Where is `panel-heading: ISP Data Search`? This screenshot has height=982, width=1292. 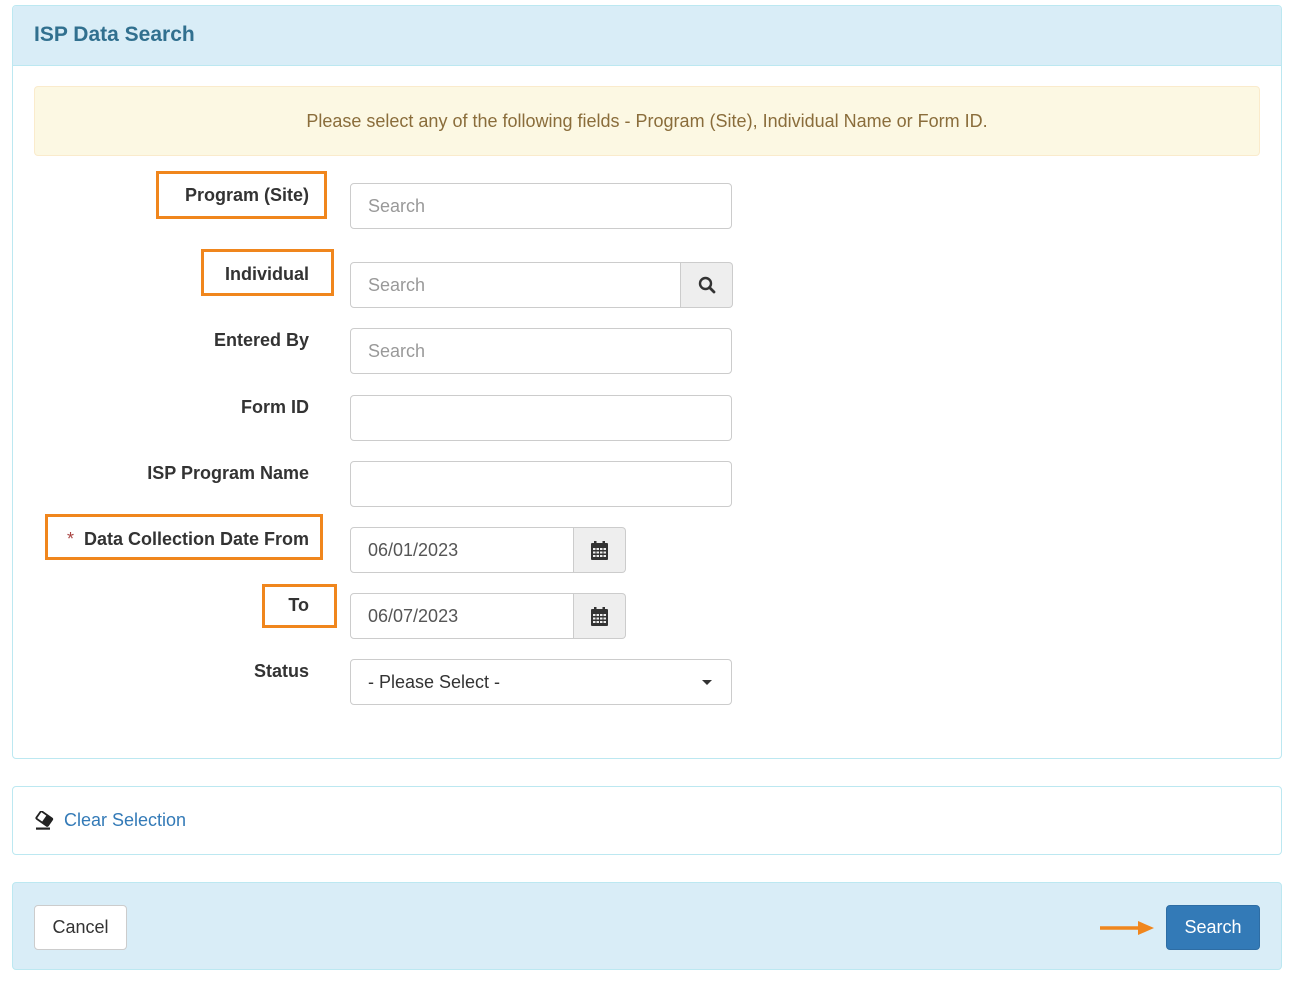
panel-heading: ISP Data Search is located at coordinates (647, 36).